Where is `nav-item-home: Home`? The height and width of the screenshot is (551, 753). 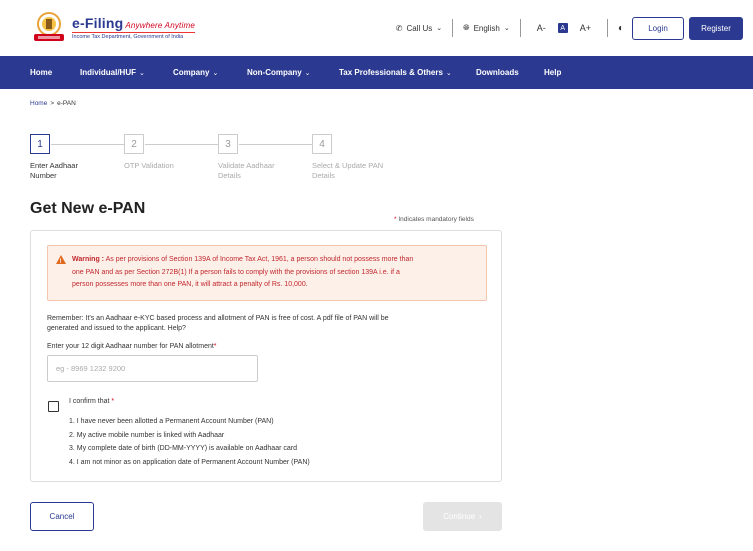 nav-item-home: Home is located at coordinates (41, 72).